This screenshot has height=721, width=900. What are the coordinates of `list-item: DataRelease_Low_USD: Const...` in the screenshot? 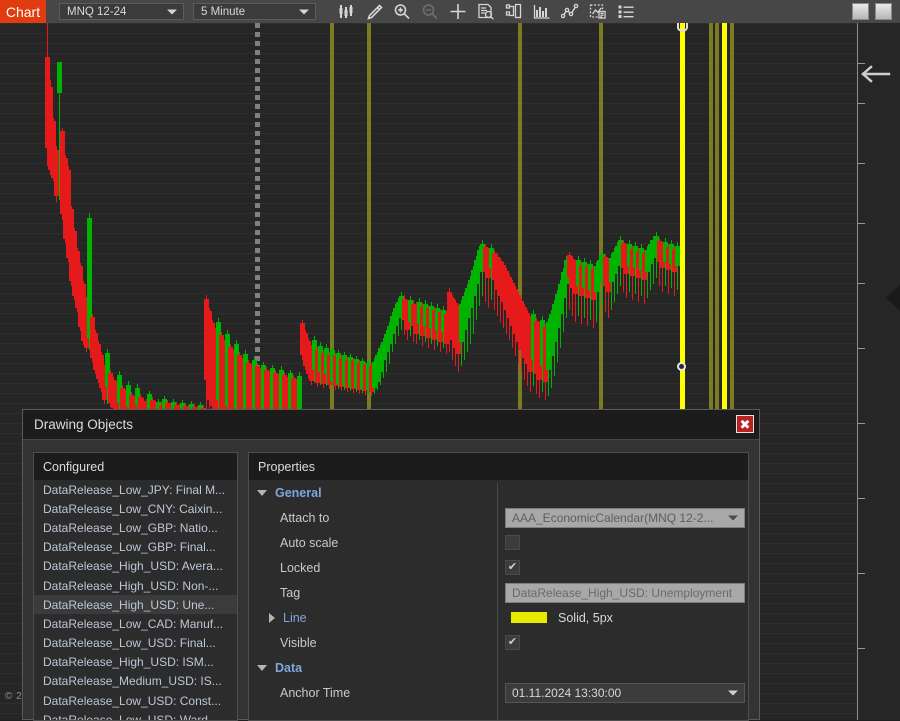 It's located at (135, 700).